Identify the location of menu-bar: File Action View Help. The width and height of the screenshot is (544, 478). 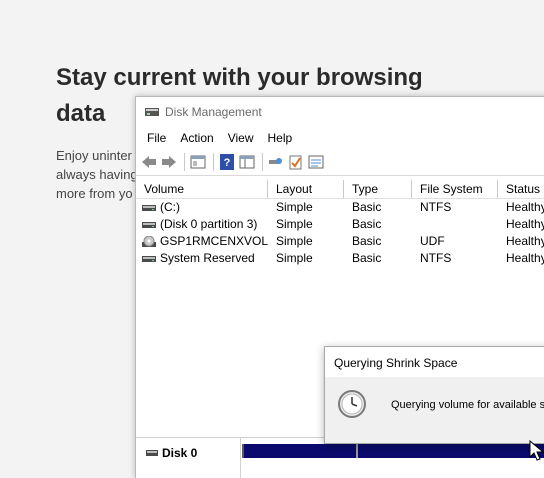
(340, 138).